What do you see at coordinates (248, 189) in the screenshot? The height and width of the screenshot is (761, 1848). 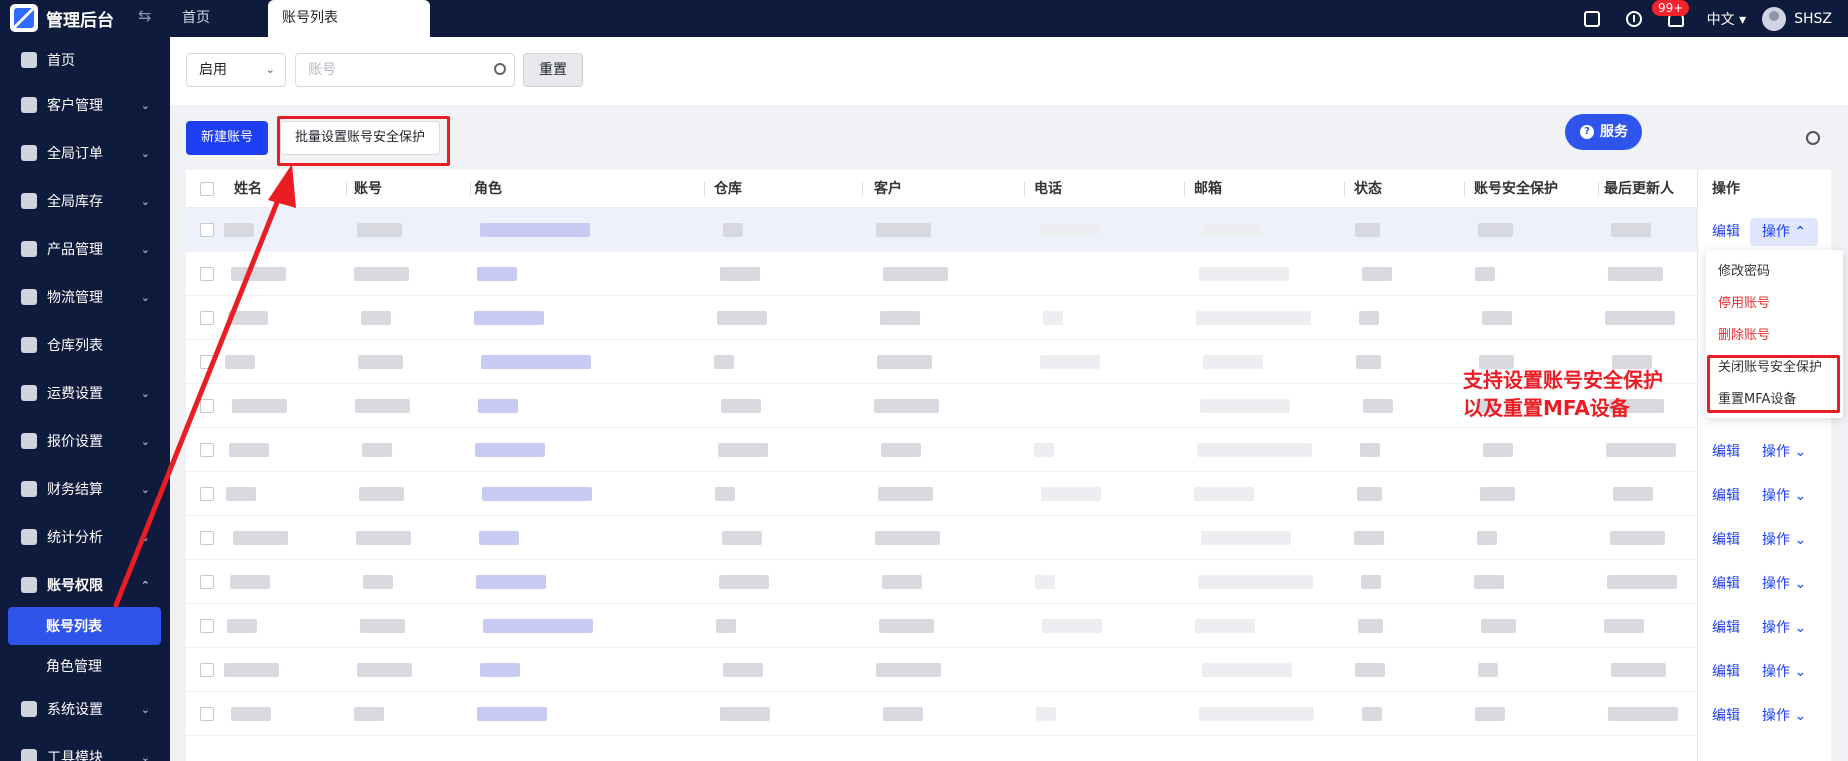 I see `col-name: 姓名` at bounding box center [248, 189].